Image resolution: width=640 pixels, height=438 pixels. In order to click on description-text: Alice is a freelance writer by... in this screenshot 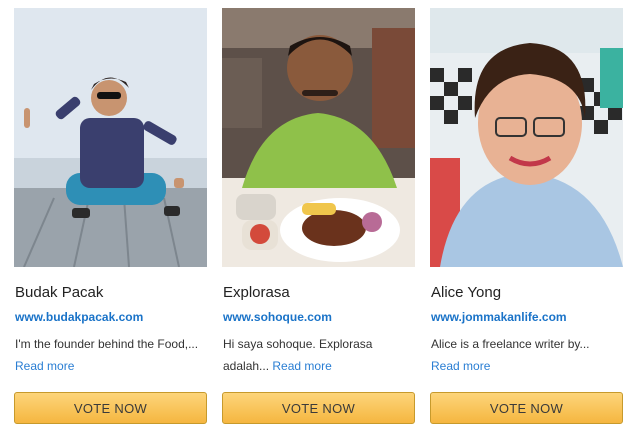, I will do `click(510, 344)`.